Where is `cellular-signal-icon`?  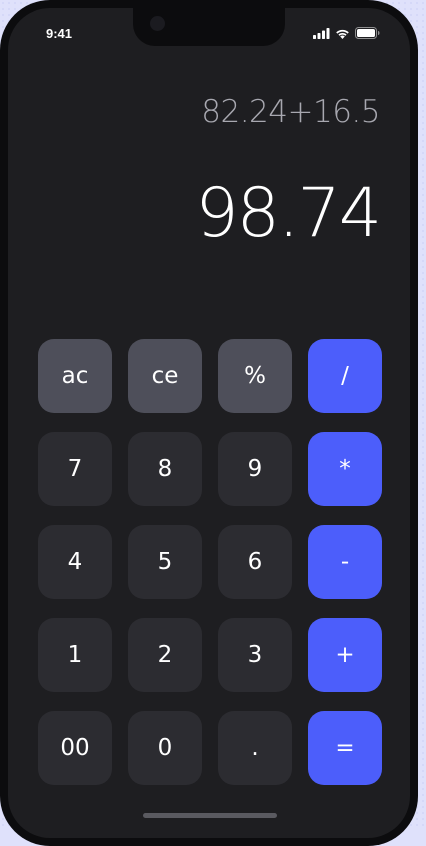
cellular-signal-icon is located at coordinates (321, 33).